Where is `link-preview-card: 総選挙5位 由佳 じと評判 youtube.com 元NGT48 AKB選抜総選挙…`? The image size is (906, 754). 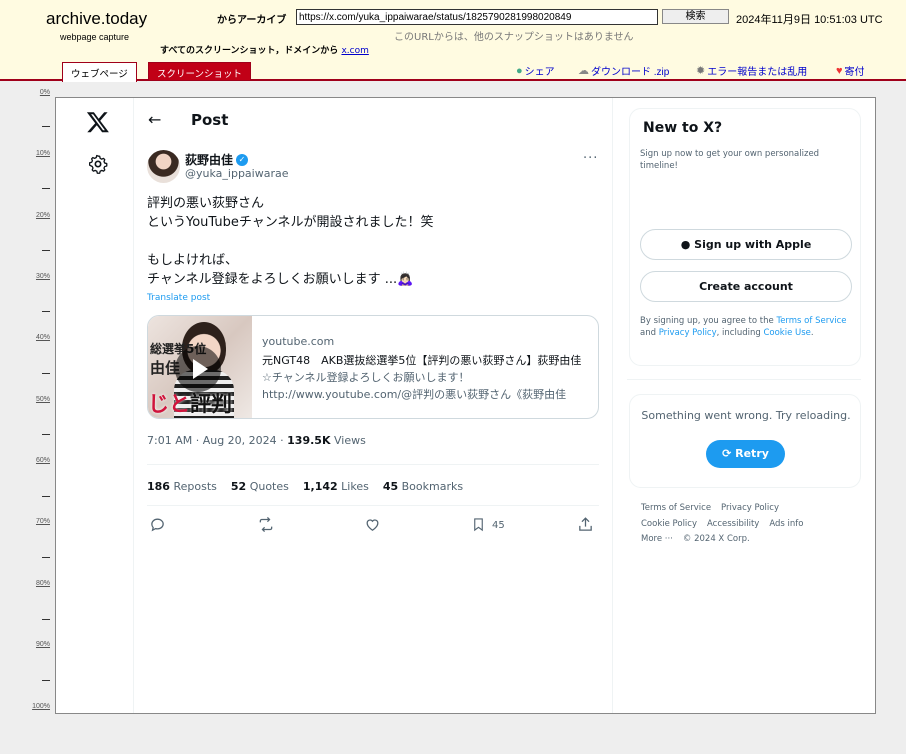
link-preview-card: 総選挙5位 由佳 じと評判 youtube.com 元NGT48 AKB選抜総選挙… is located at coordinates (373, 367).